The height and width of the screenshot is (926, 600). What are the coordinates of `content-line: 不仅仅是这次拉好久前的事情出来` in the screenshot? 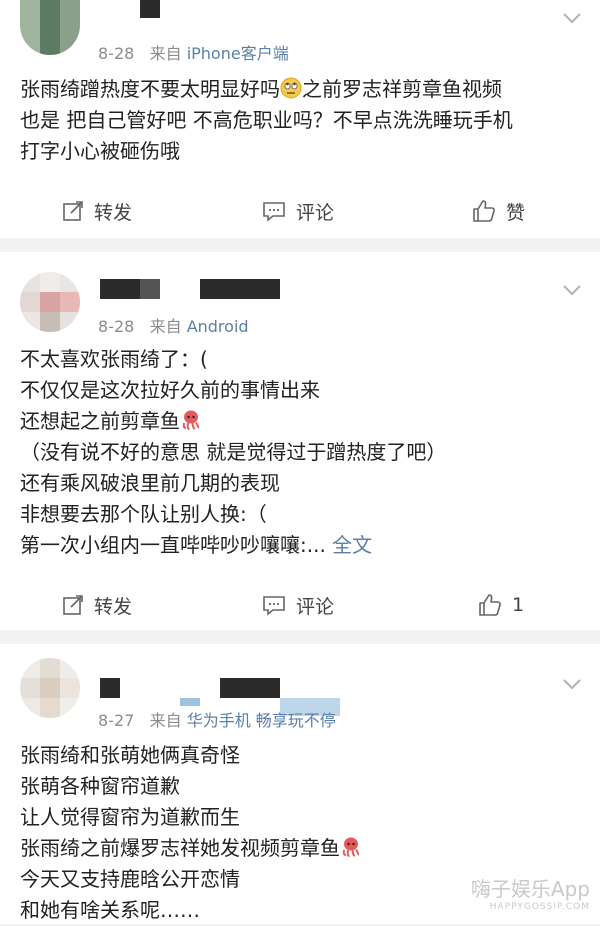 It's located at (170, 390).